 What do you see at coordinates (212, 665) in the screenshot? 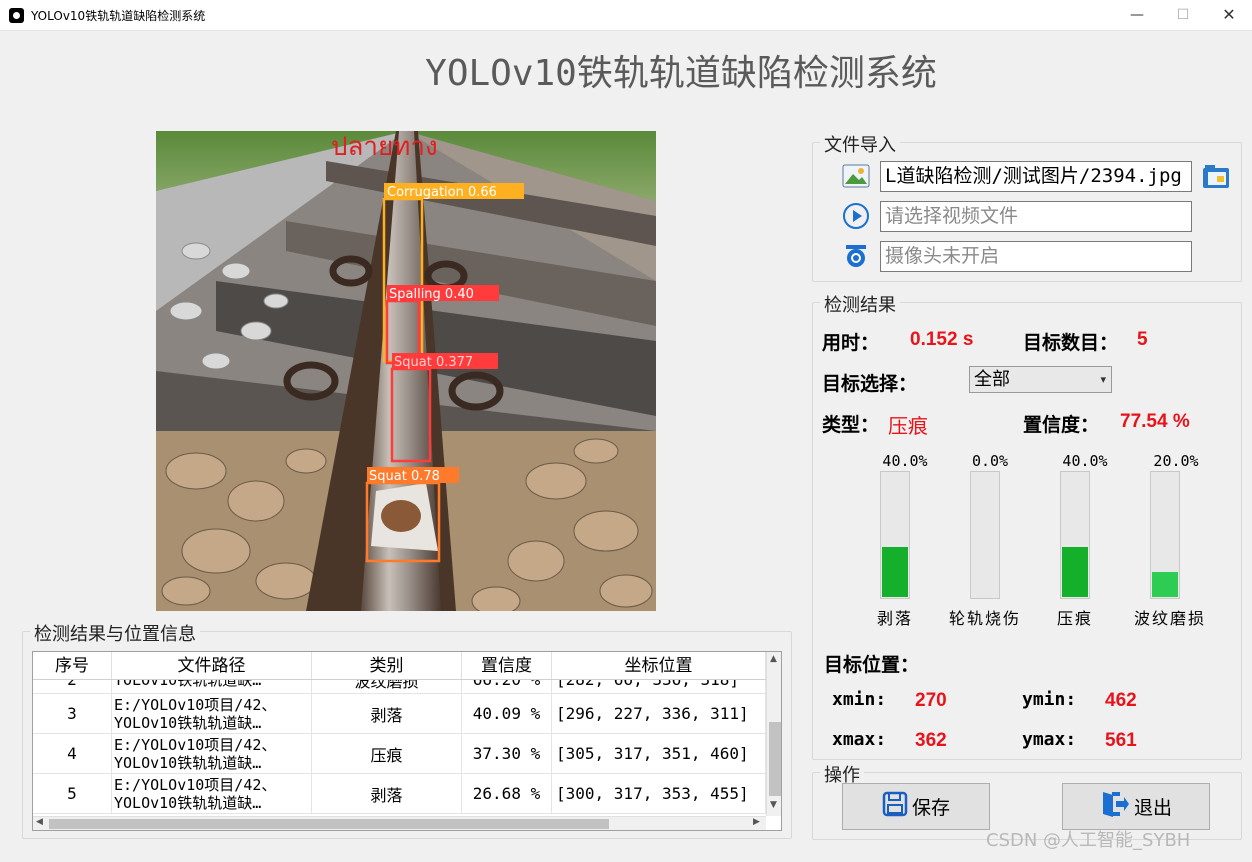
I see `column-header: 文件路径` at bounding box center [212, 665].